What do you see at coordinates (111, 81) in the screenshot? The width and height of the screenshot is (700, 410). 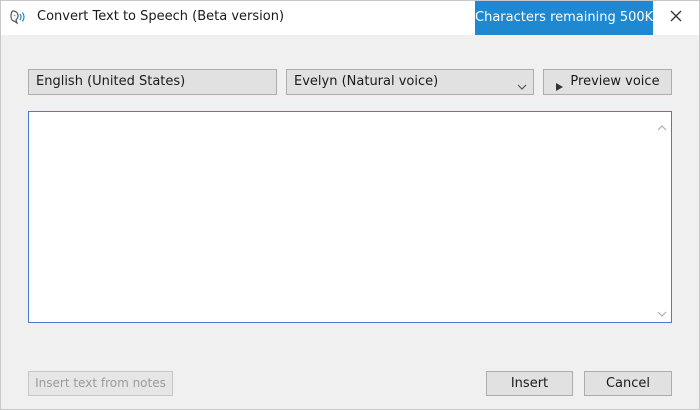 I see `language-select-value: English (United States)` at bounding box center [111, 81].